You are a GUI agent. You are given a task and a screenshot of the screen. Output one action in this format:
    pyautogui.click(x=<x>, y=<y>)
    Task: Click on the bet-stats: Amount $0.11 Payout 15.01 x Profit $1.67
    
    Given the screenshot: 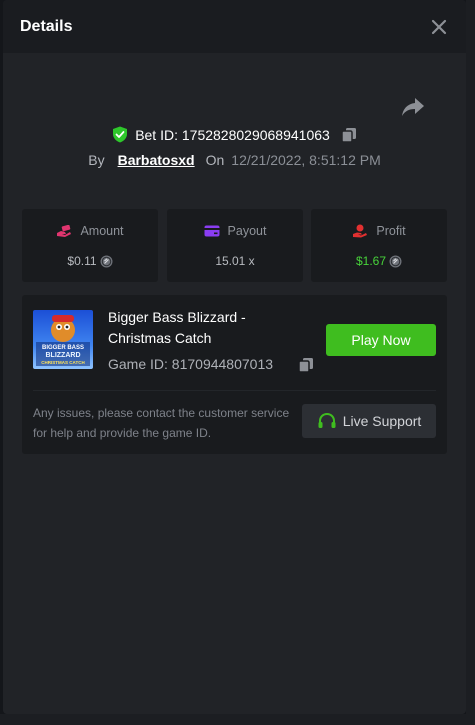 What is the action you would take?
    pyautogui.click(x=234, y=245)
    